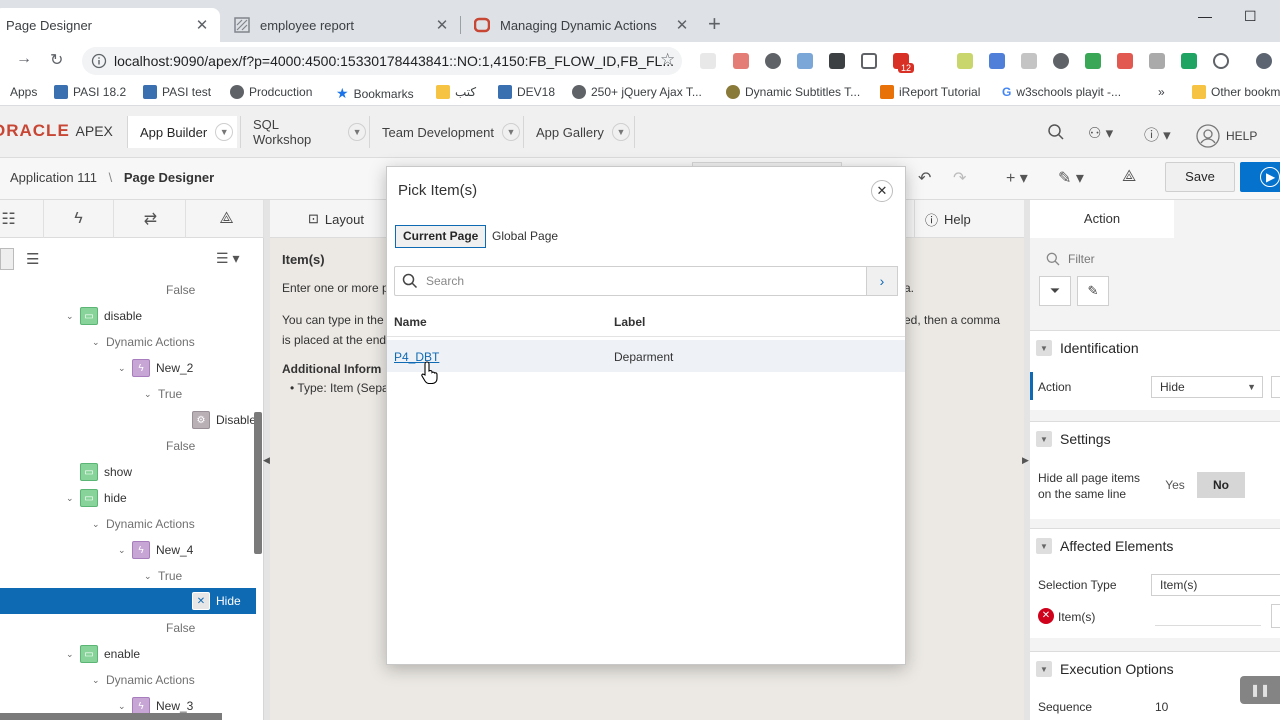  I want to click on items-input, so click(1208, 616).